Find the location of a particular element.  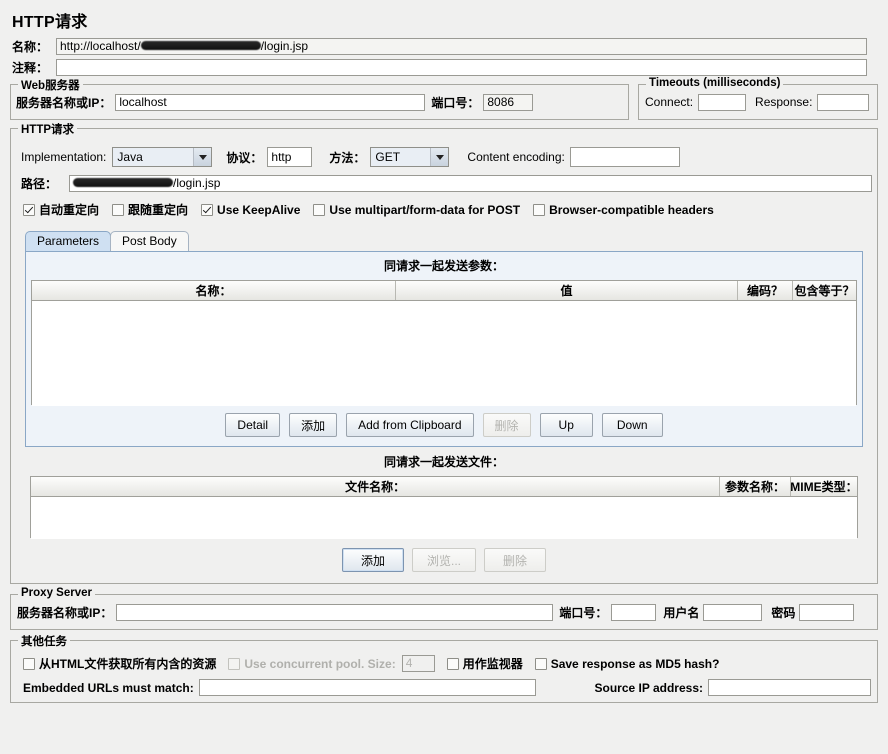

checkbox-auto-redirect: 自动重定向 is located at coordinates (61, 209).